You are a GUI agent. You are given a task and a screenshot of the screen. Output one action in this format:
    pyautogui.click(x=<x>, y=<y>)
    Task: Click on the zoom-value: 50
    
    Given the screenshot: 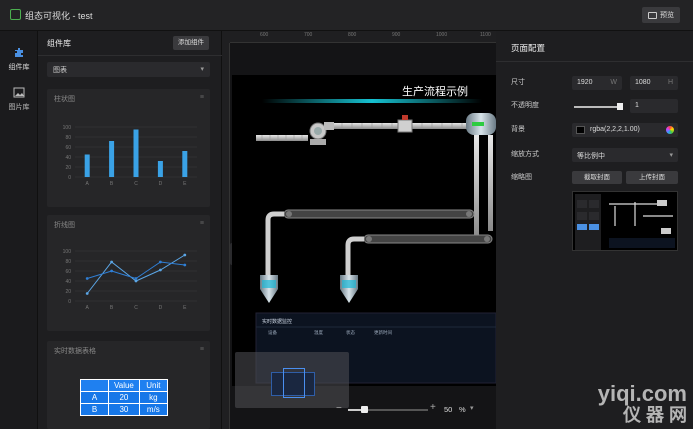 What is the action you would take?
    pyautogui.click(x=448, y=409)
    